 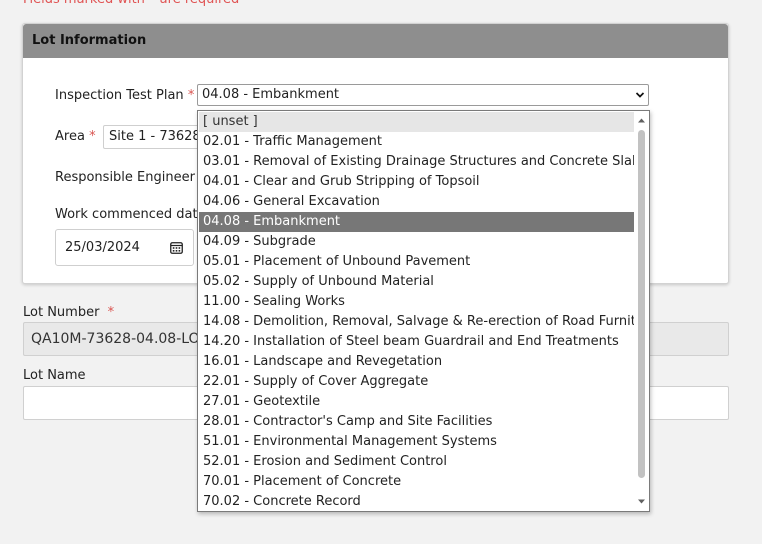 What do you see at coordinates (416, 362) in the screenshot?
I see `dropdown-option: 16.01 - Landscape and Revegetation` at bounding box center [416, 362].